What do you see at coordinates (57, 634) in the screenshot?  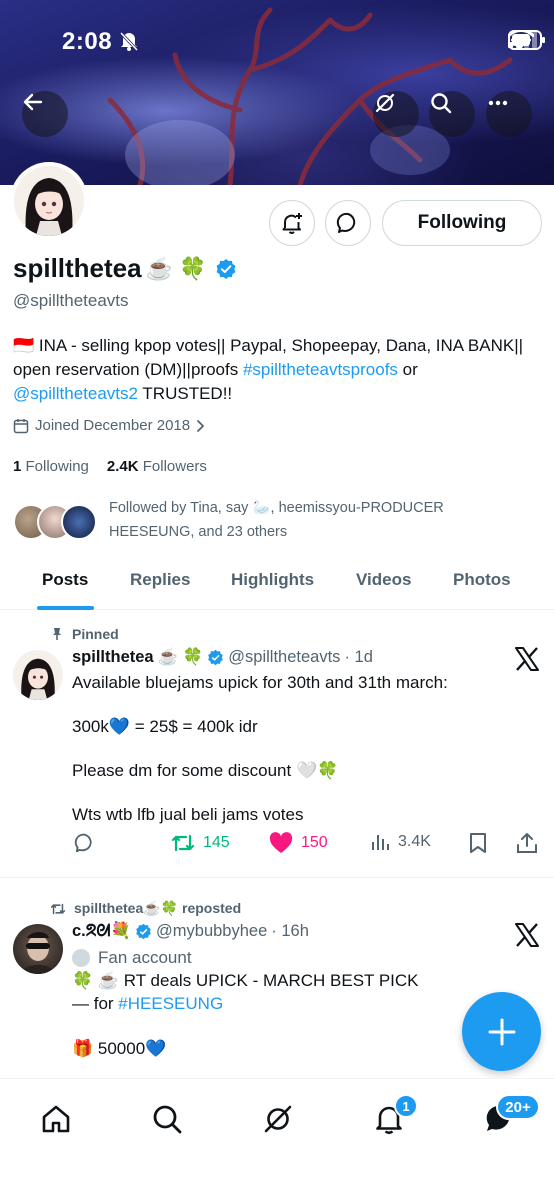 I see `pin-icon` at bounding box center [57, 634].